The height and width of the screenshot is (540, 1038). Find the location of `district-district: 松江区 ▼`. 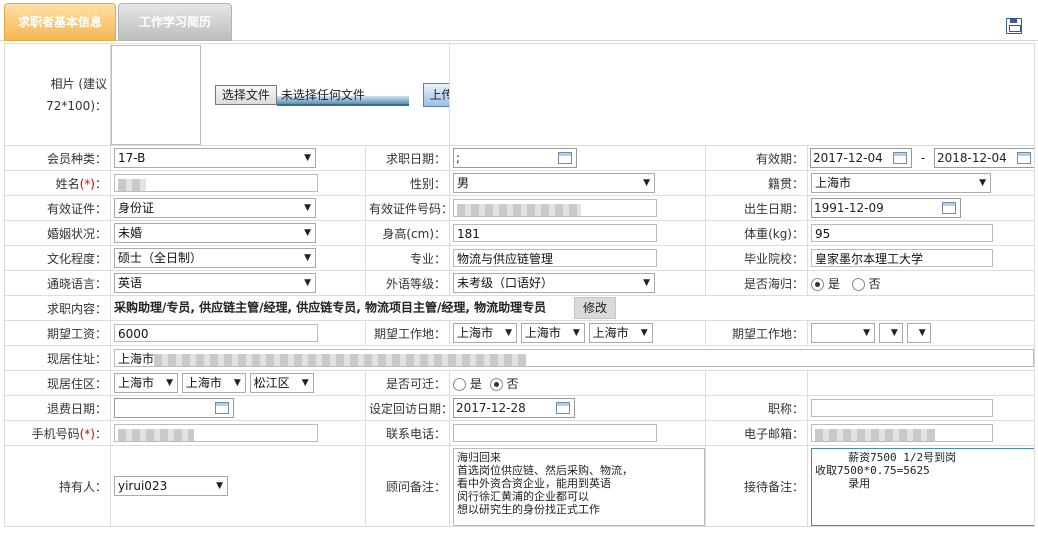

district-district: 松江区 ▼ is located at coordinates (281, 383).